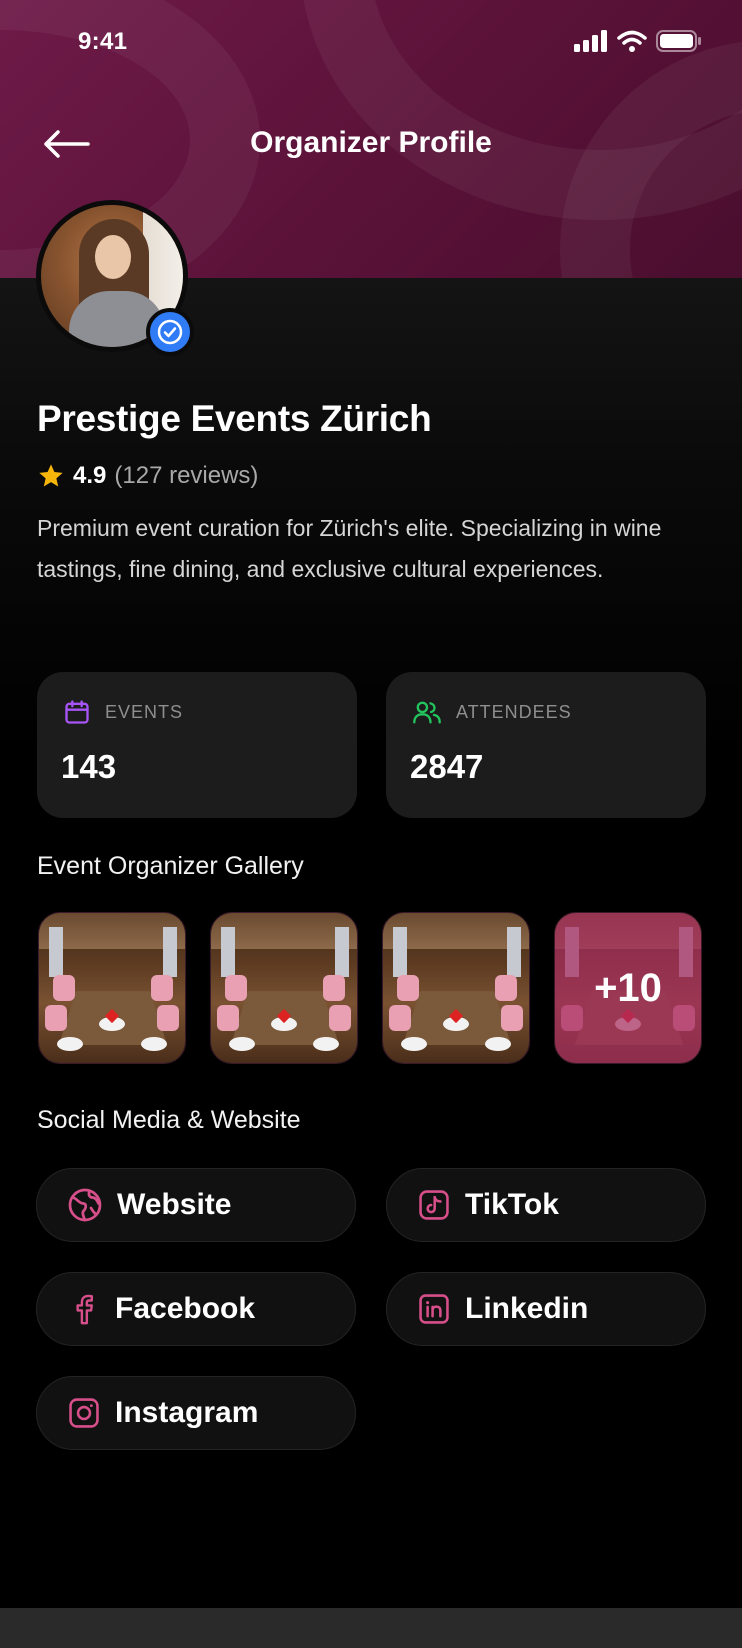 The height and width of the screenshot is (1648, 742). Describe the element at coordinates (371, 44) in the screenshot. I see `status-bar: 9:41` at that location.